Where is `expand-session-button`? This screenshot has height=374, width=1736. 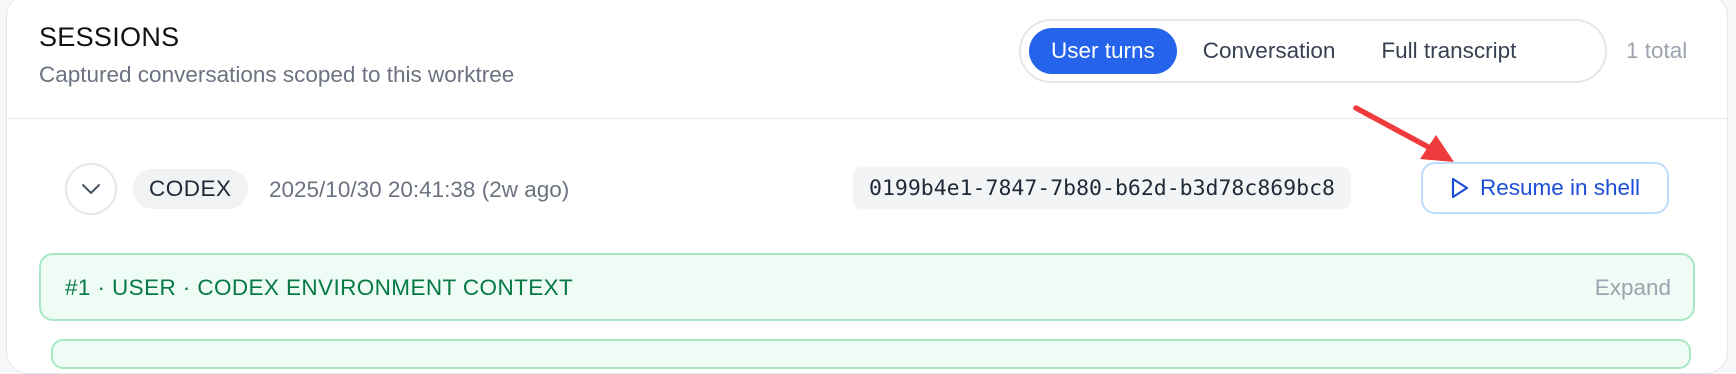 expand-session-button is located at coordinates (91, 189).